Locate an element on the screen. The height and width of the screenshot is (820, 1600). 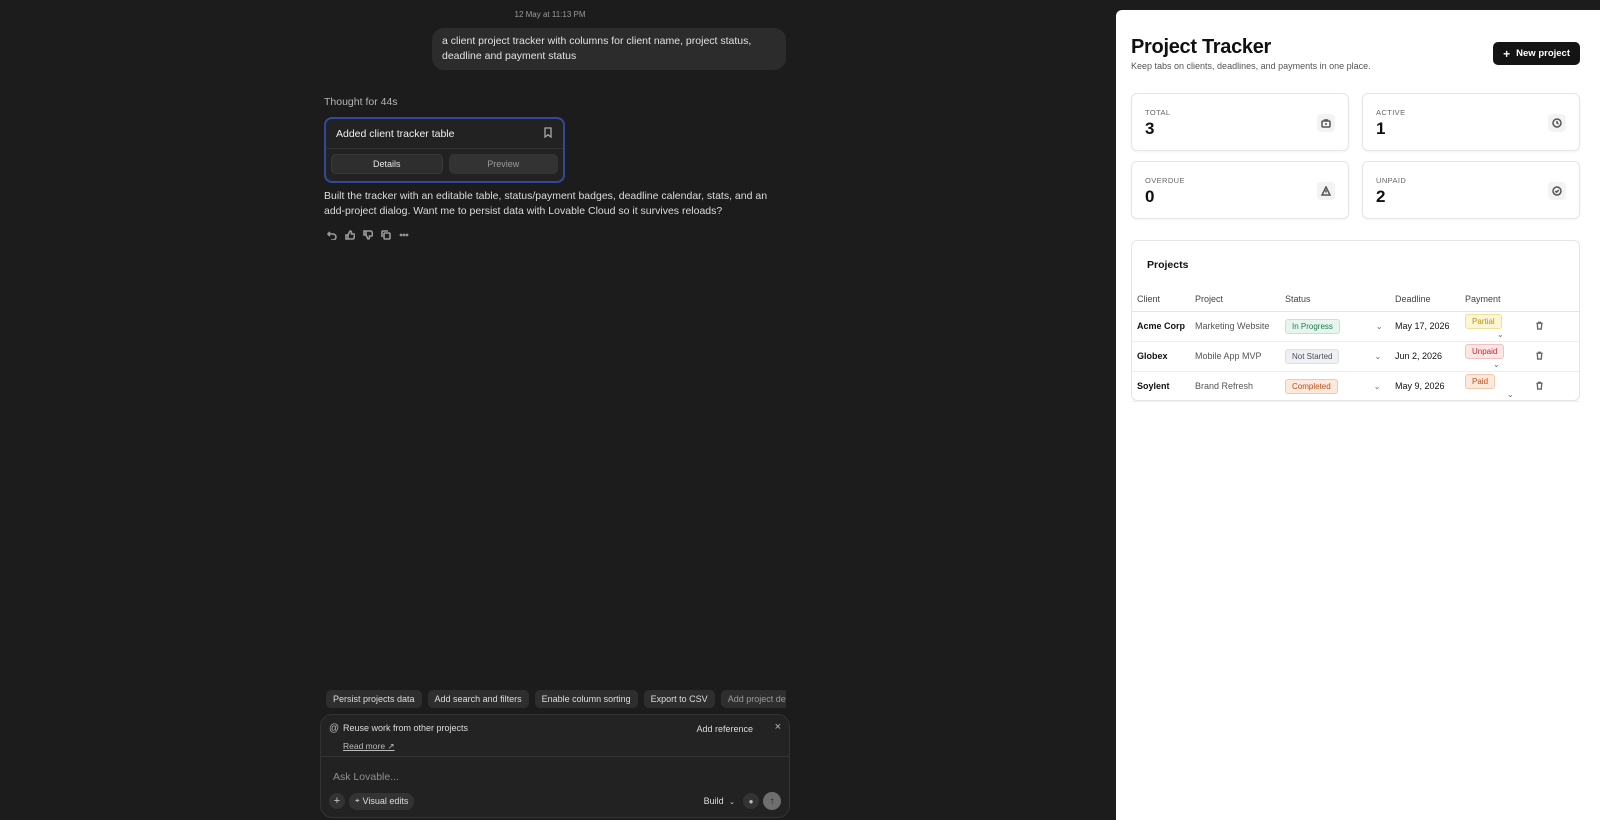
message-actions is located at coordinates (368, 235).